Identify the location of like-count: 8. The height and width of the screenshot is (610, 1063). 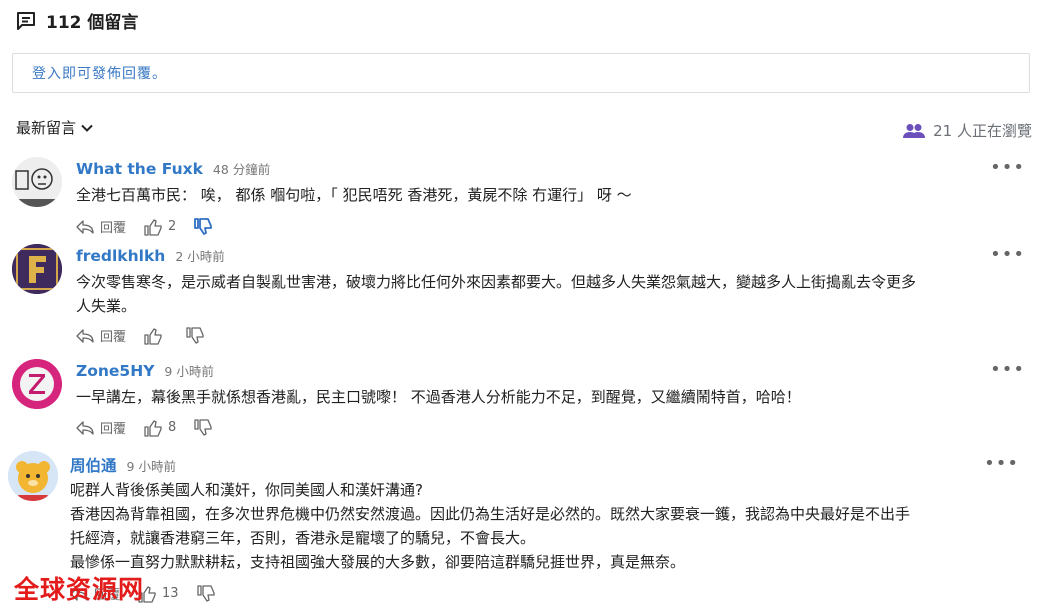
(172, 427).